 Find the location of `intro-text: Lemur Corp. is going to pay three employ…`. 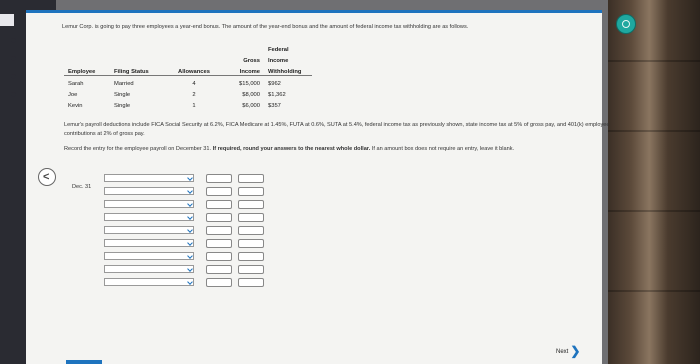

intro-text: Lemur Corp. is going to pay three employ… is located at coordinates (265, 27).